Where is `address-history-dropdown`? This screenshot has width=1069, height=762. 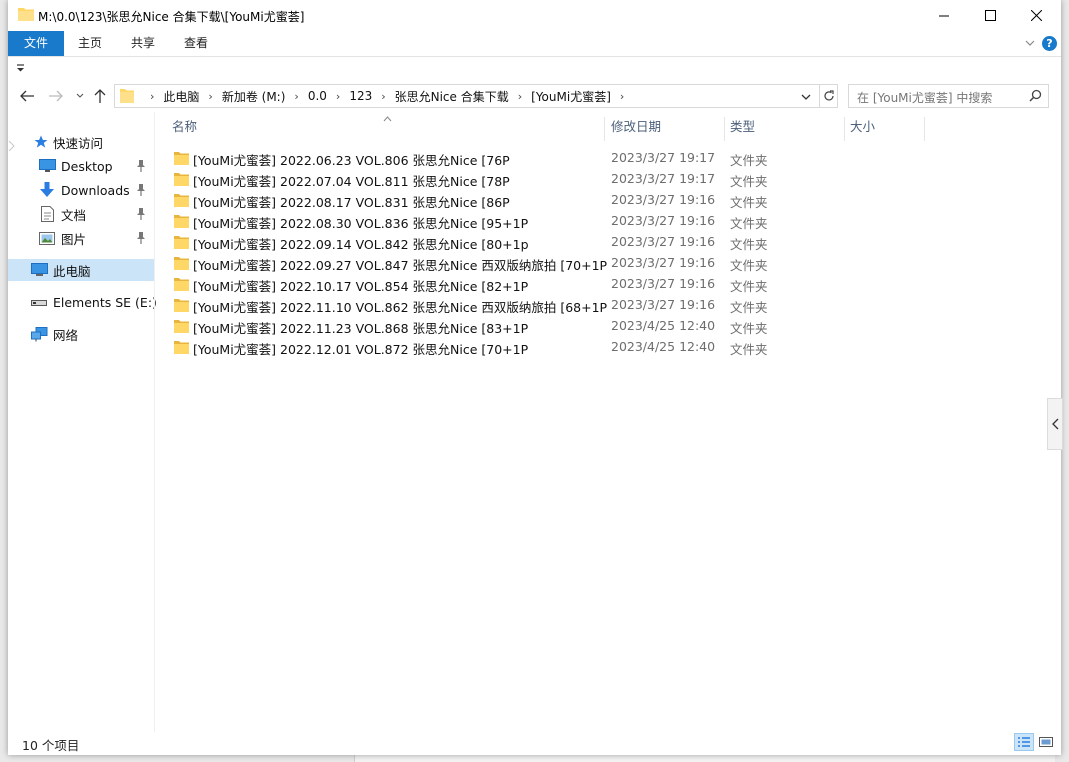 address-history-dropdown is located at coordinates (806, 97).